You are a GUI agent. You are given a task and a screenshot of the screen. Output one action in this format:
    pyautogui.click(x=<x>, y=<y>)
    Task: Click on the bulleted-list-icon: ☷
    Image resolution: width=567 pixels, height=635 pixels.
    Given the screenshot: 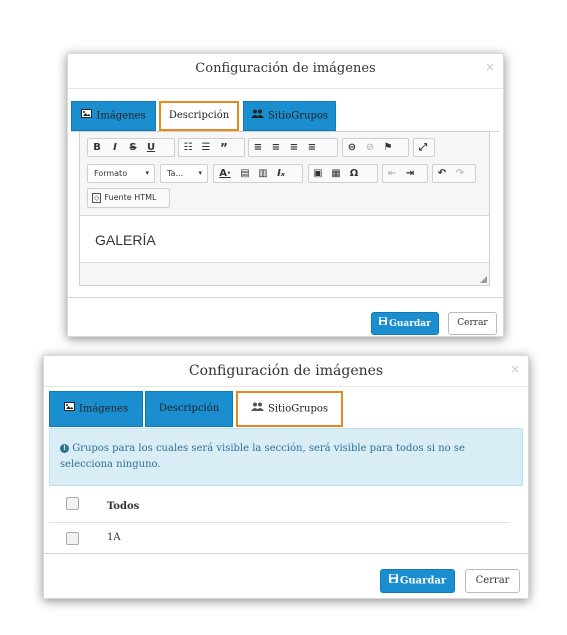 What is the action you would take?
    pyautogui.click(x=188, y=147)
    